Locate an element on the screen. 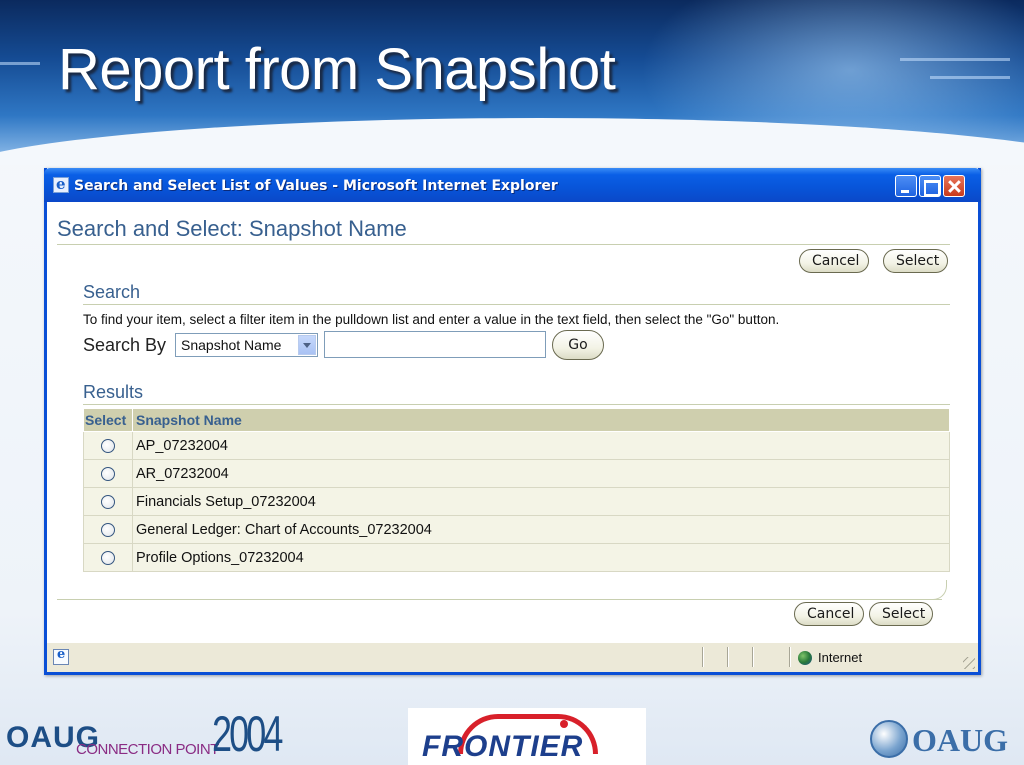 The width and height of the screenshot is (1024, 765). chevron-down-icon is located at coordinates (307, 345).